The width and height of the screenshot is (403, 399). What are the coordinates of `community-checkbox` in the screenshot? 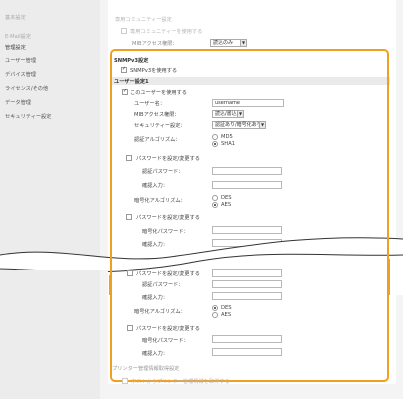 It's located at (124, 31).